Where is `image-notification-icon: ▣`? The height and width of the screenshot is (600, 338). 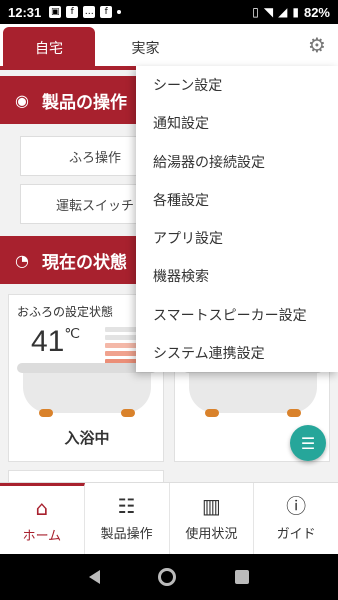
image-notification-icon: ▣ is located at coordinates (55, 12).